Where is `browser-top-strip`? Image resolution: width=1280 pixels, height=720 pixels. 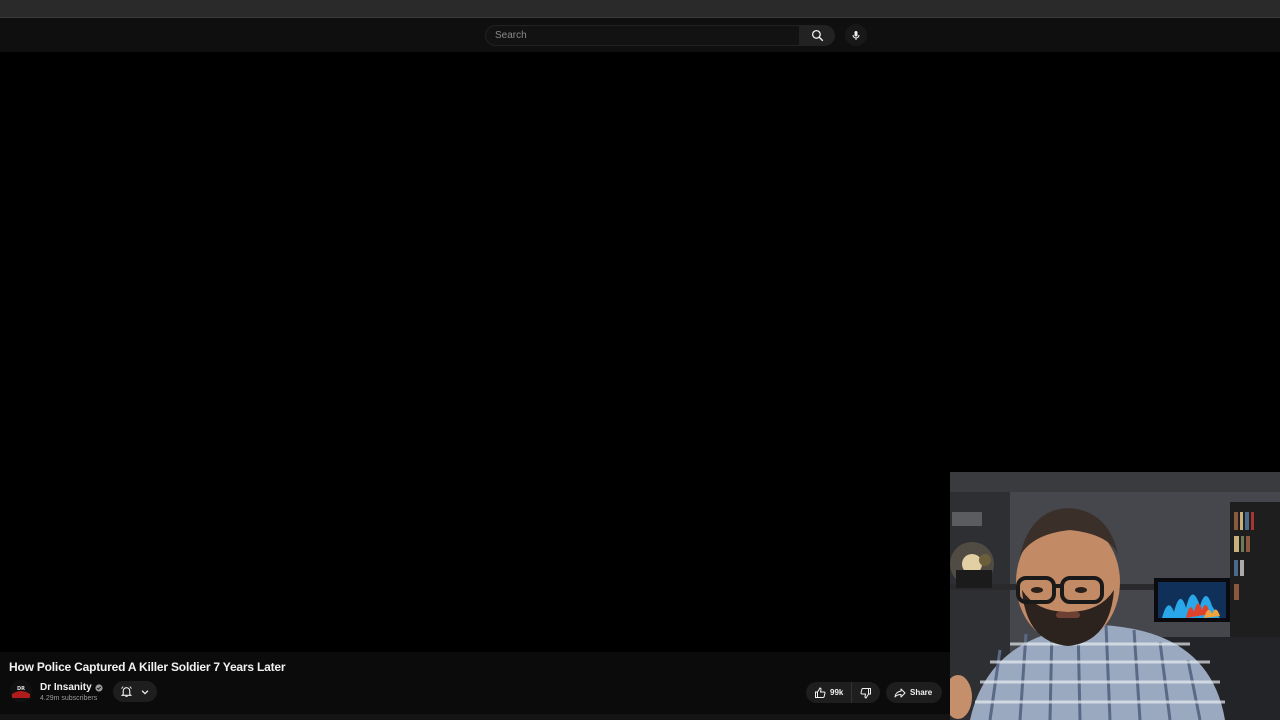 browser-top-strip is located at coordinates (640, 9).